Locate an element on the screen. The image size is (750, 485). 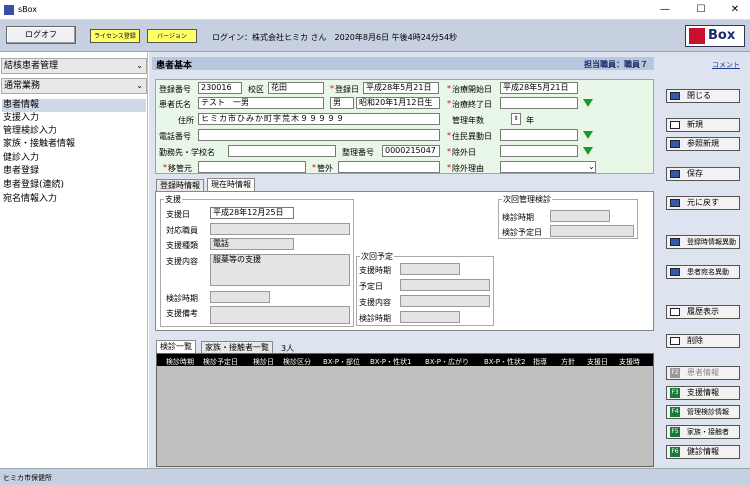
sidebar-item-address-input: 宛名情報入力 is located at coordinates (74, 199).